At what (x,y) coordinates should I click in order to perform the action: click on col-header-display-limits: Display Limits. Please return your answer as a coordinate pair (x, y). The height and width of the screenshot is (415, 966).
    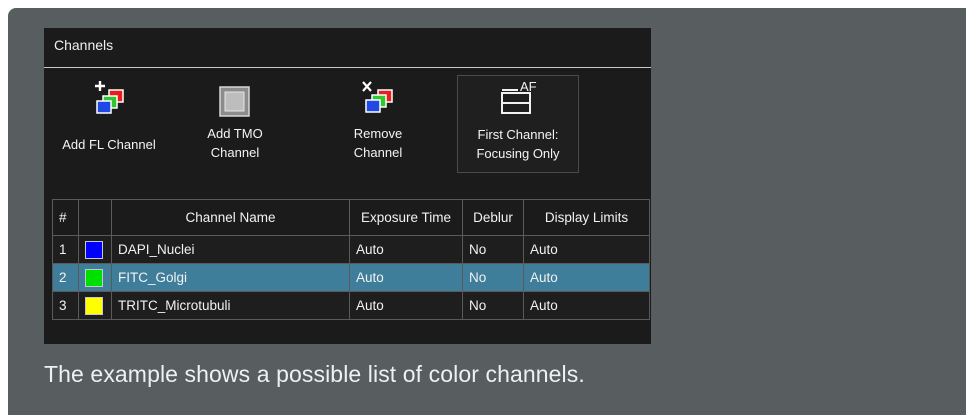
    Looking at the image, I should click on (586, 217).